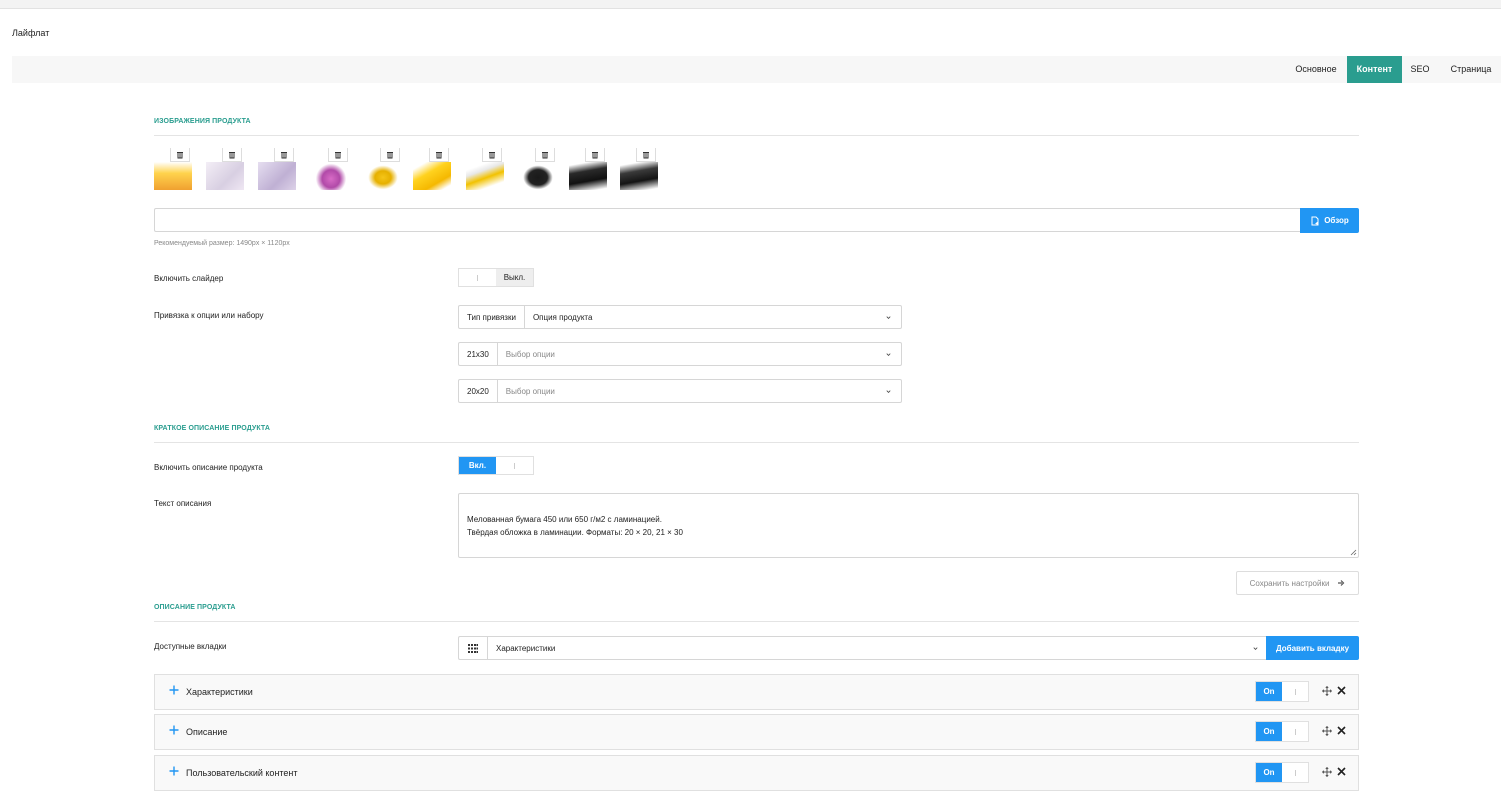 This screenshot has height=802, width=1501. What do you see at coordinates (526, 648) in the screenshot?
I see `available-tabs-value: Характеристики` at bounding box center [526, 648].